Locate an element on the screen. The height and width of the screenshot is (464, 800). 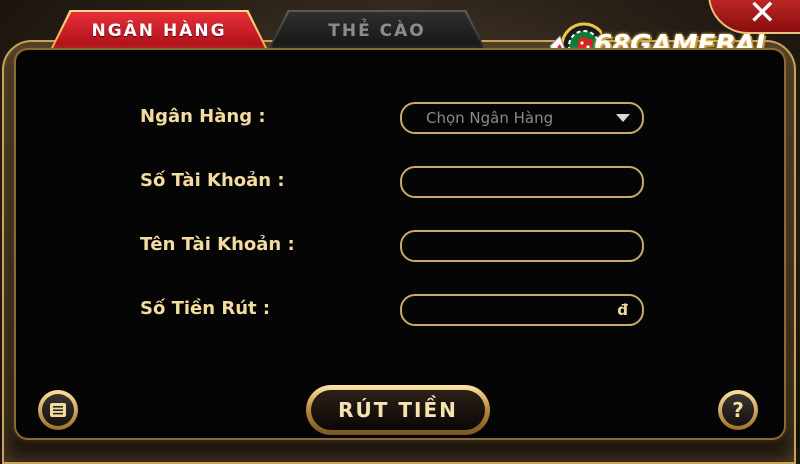
help-button: ? is located at coordinates (738, 410).